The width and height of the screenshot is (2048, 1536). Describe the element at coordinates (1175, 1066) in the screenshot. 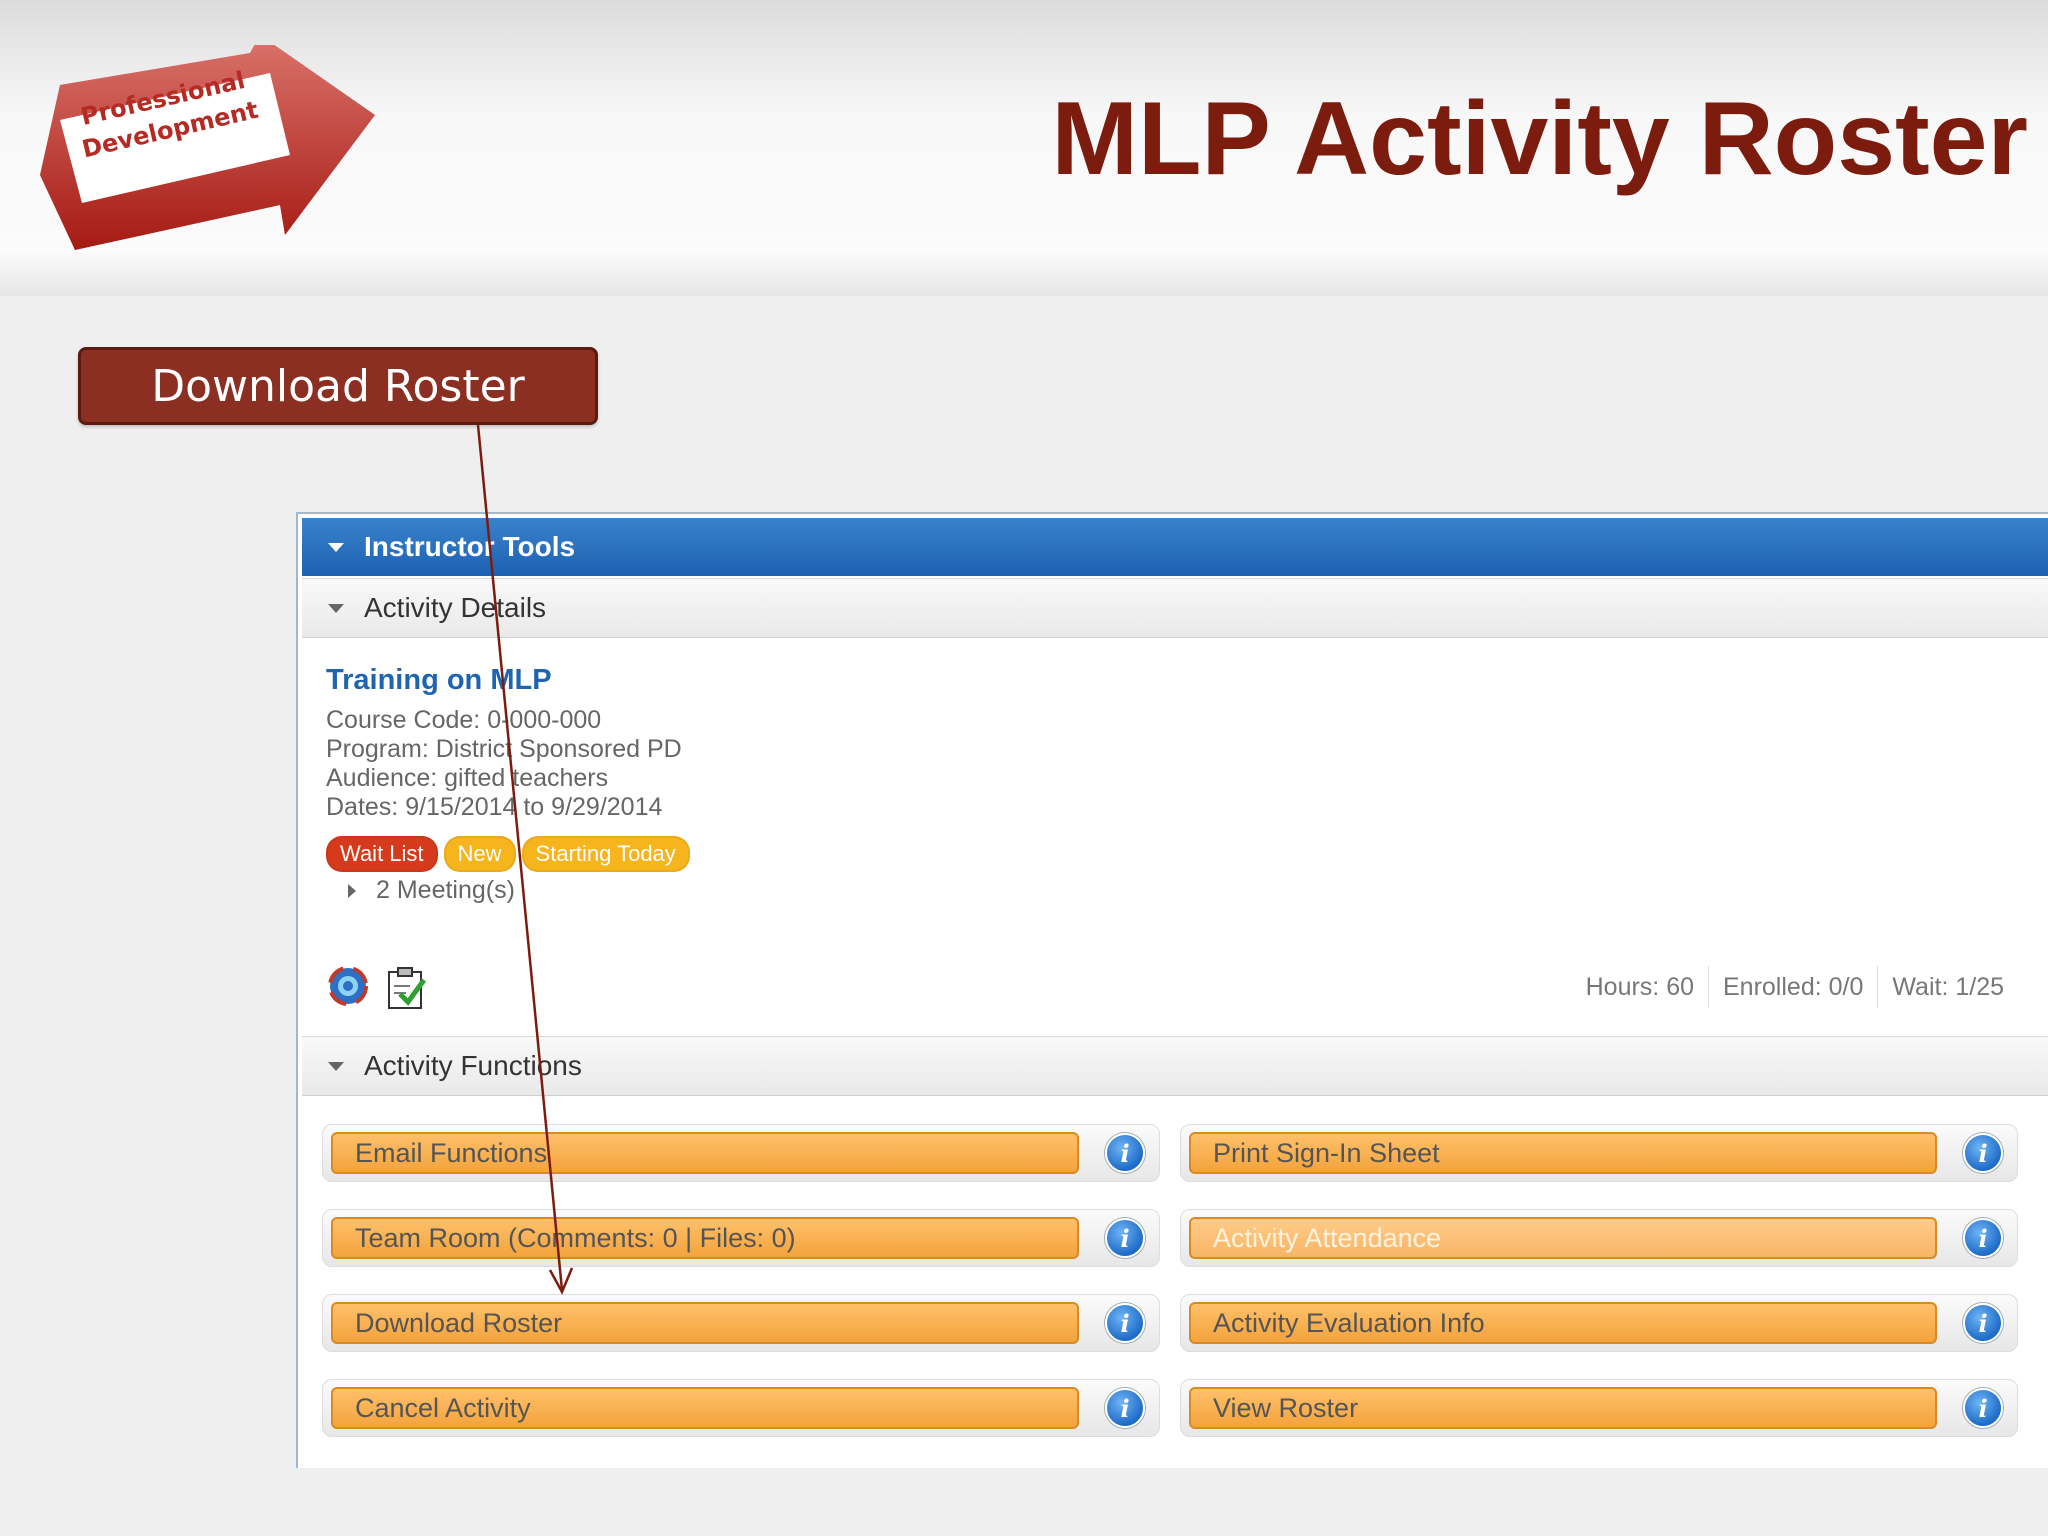

I see `activity-functions-header: Activity Functions` at that location.